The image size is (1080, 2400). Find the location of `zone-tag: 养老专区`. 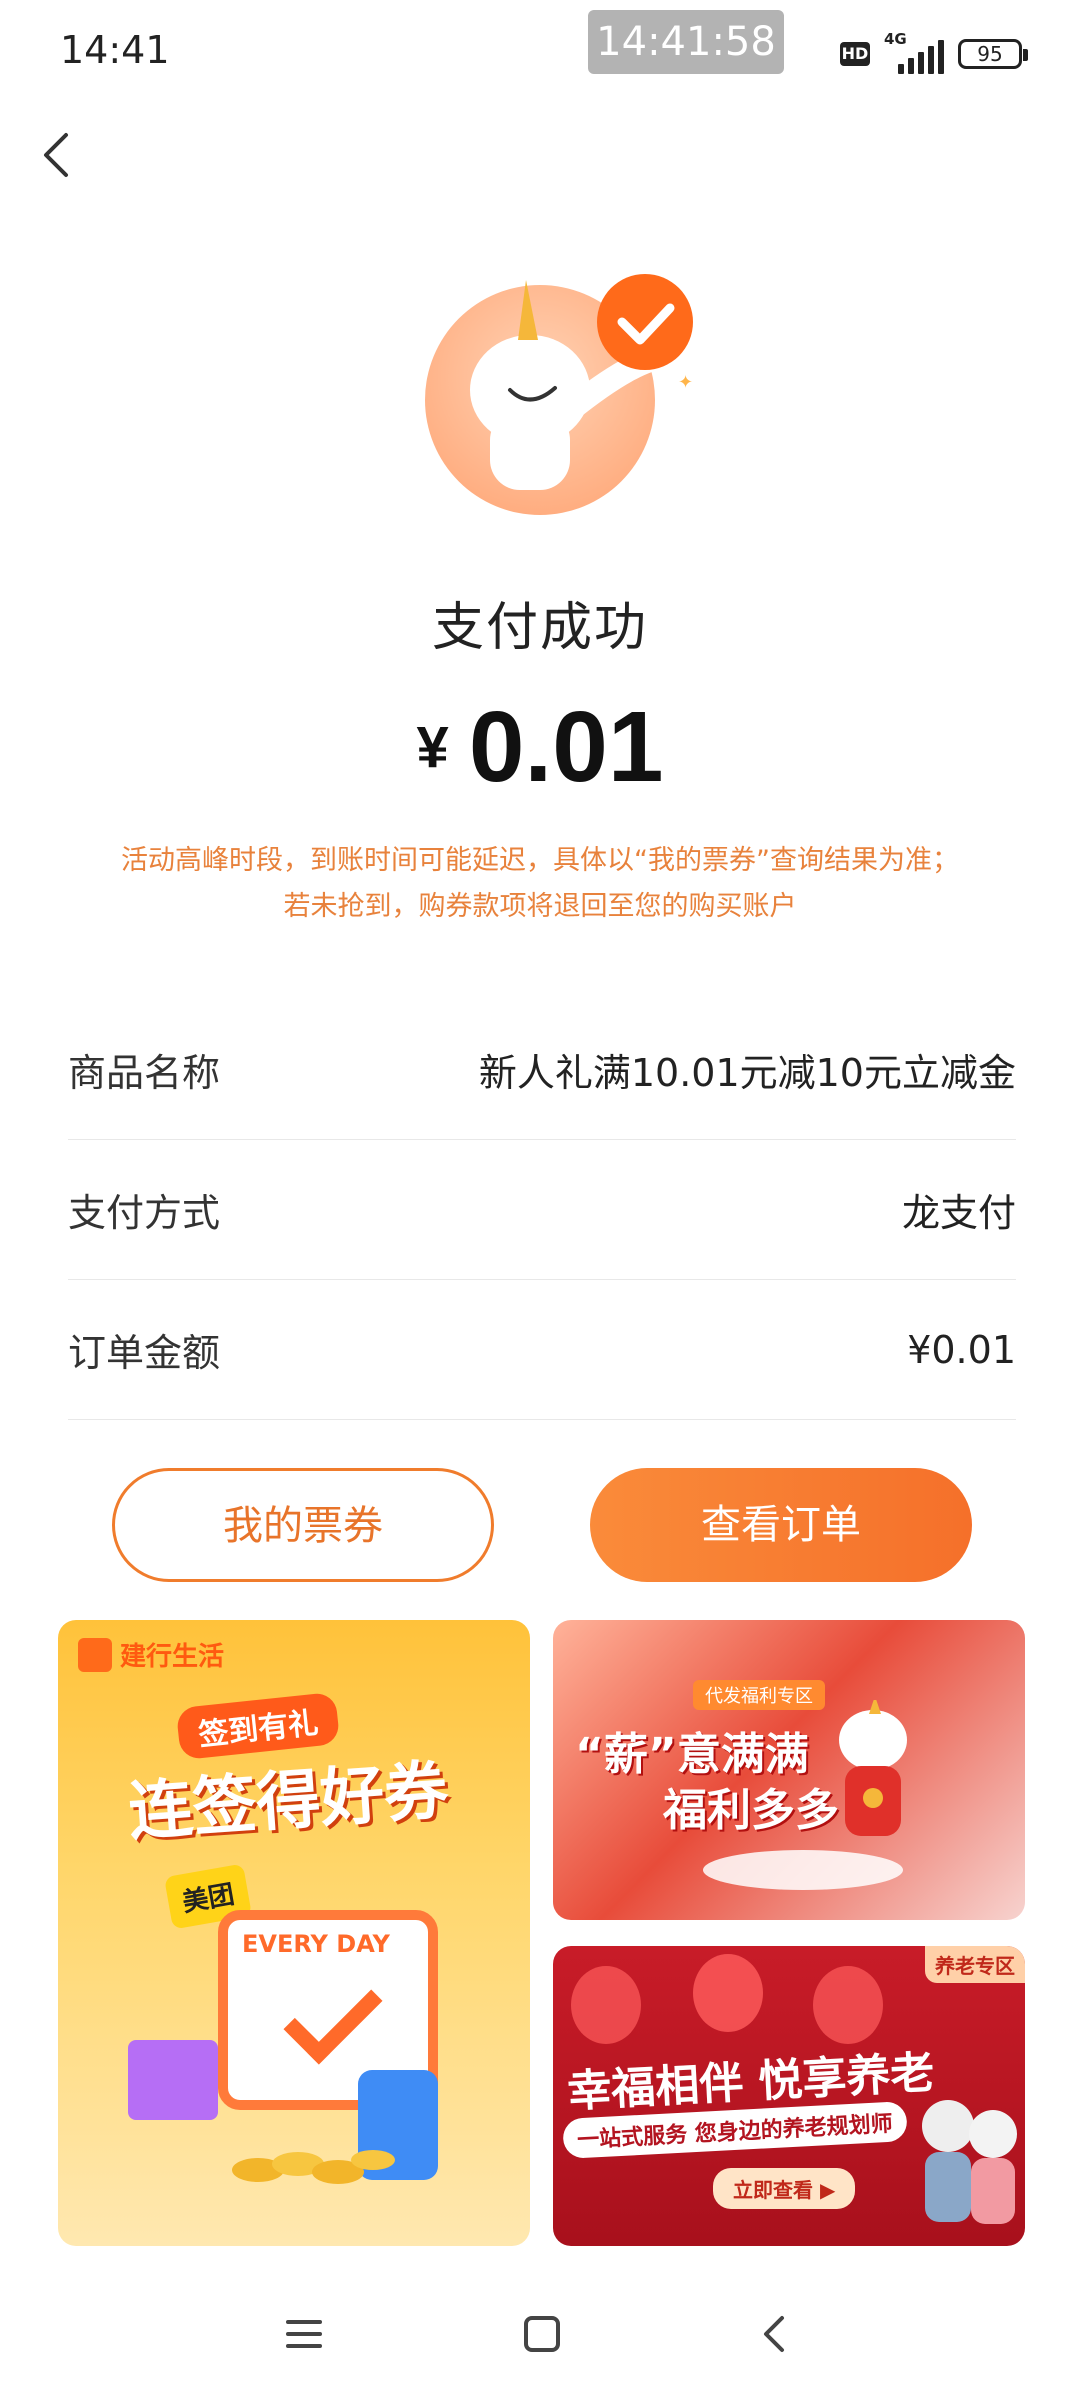

zone-tag: 养老专区 is located at coordinates (975, 1964).